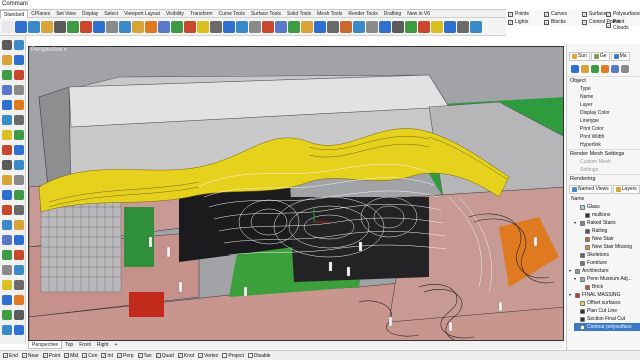 The image size is (640, 360). Describe the element at coordinates (233, 356) in the screenshot. I see `osnap-project: Project` at that location.